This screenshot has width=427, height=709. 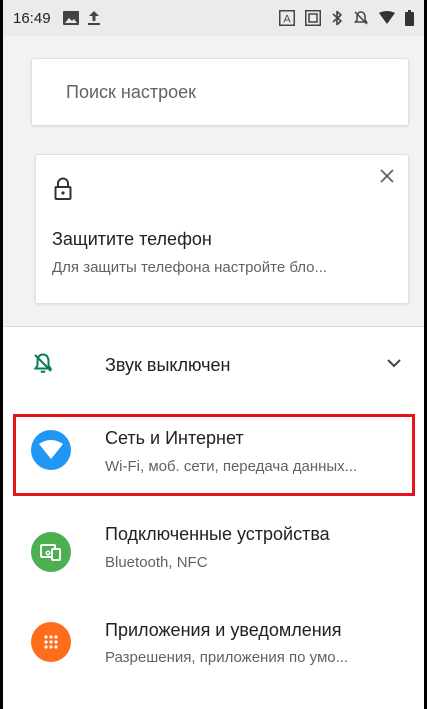 What do you see at coordinates (223, 630) in the screenshot?
I see `apps-title: Приложения и уведомления` at bounding box center [223, 630].